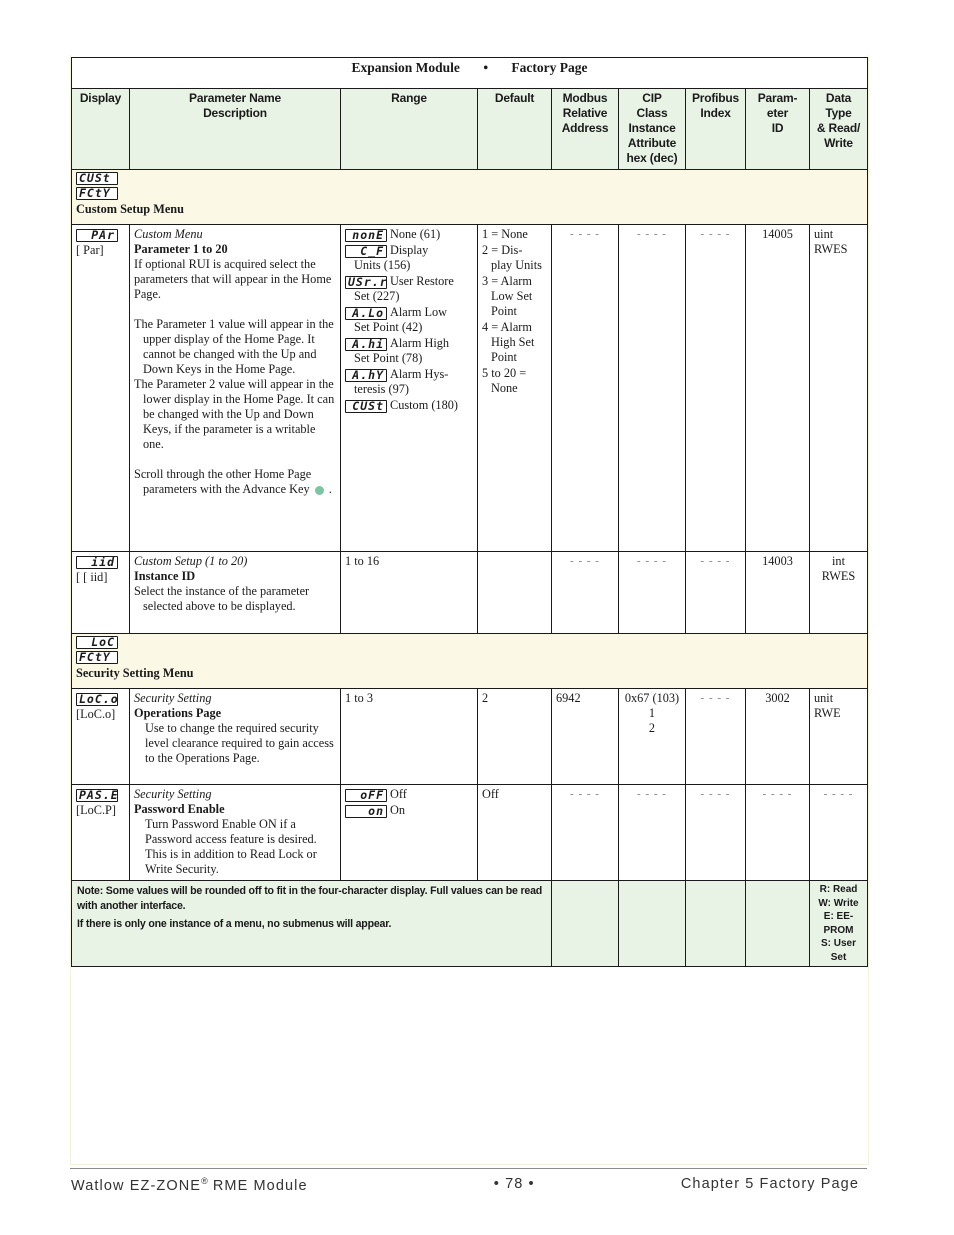  I want to click on parameter-name: Parameter 1 to 20, so click(181, 249).